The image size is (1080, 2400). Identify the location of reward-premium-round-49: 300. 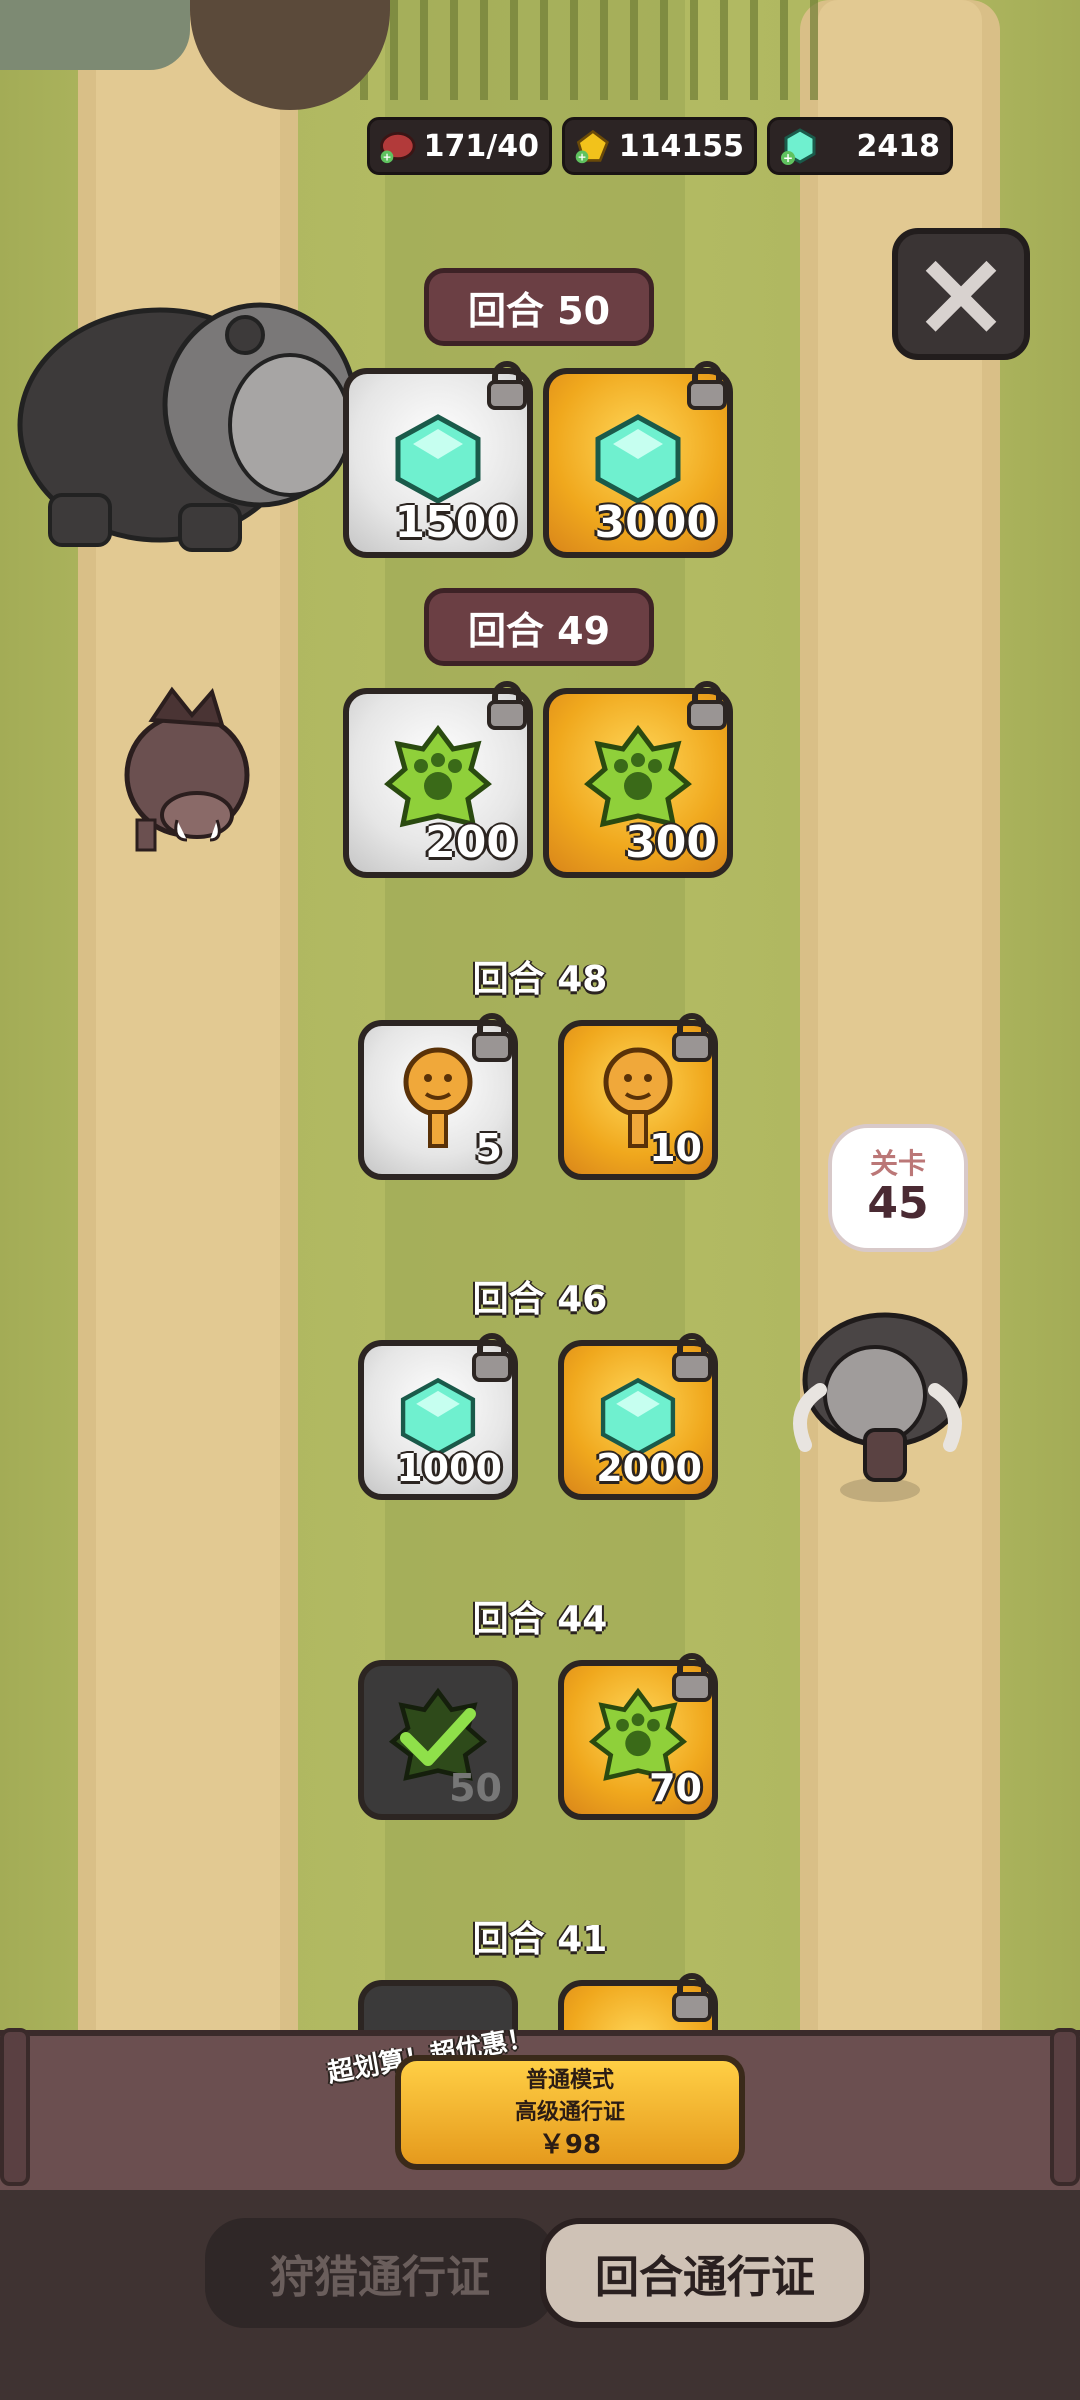
(638, 779).